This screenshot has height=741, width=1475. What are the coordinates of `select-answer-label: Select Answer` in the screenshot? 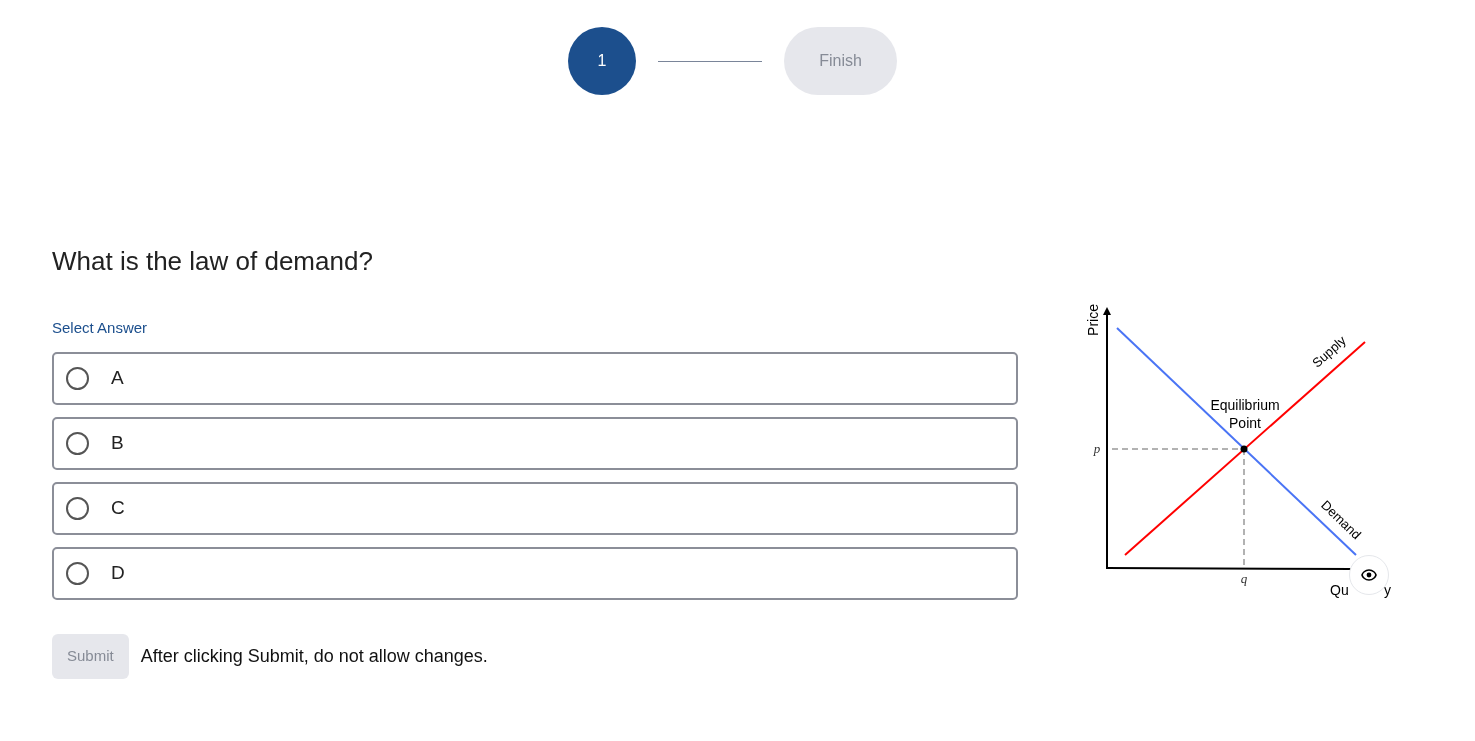 It's located at (100, 328).